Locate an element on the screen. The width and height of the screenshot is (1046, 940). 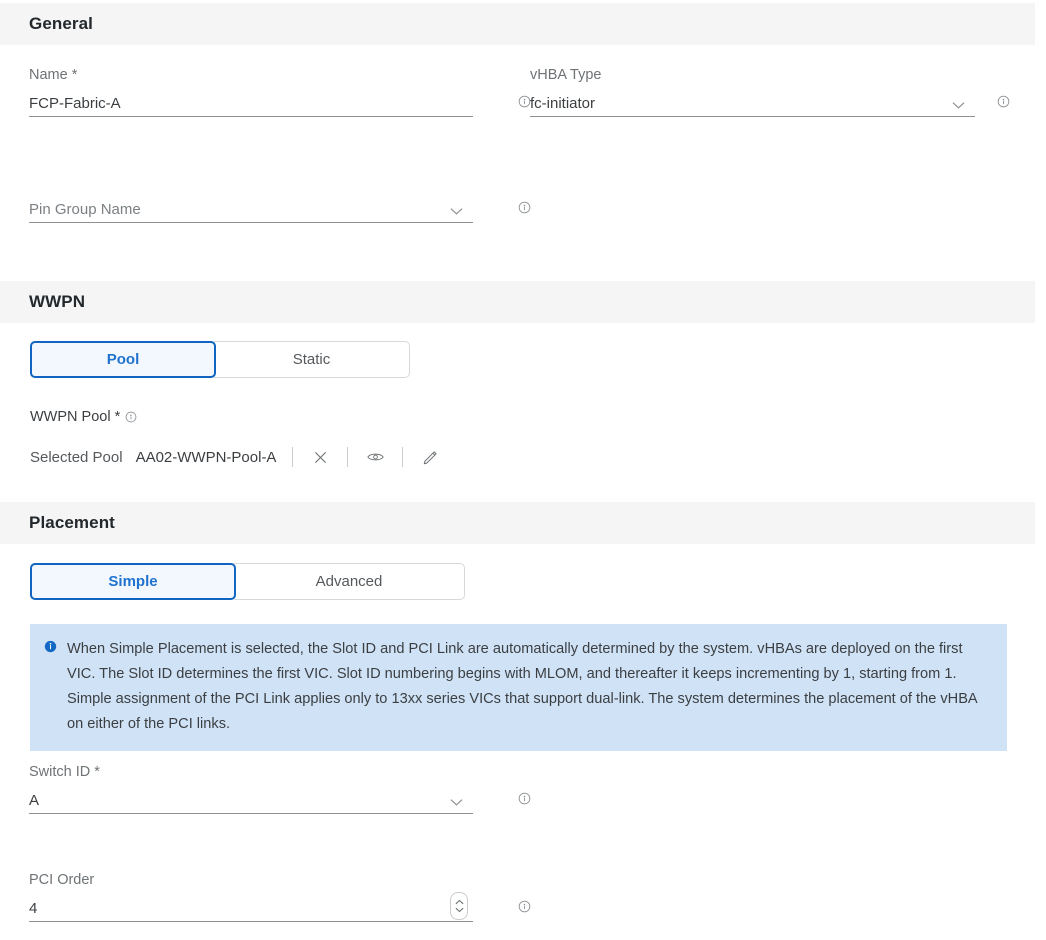
info-circle-icon-vhba-type is located at coordinates (1003, 101).